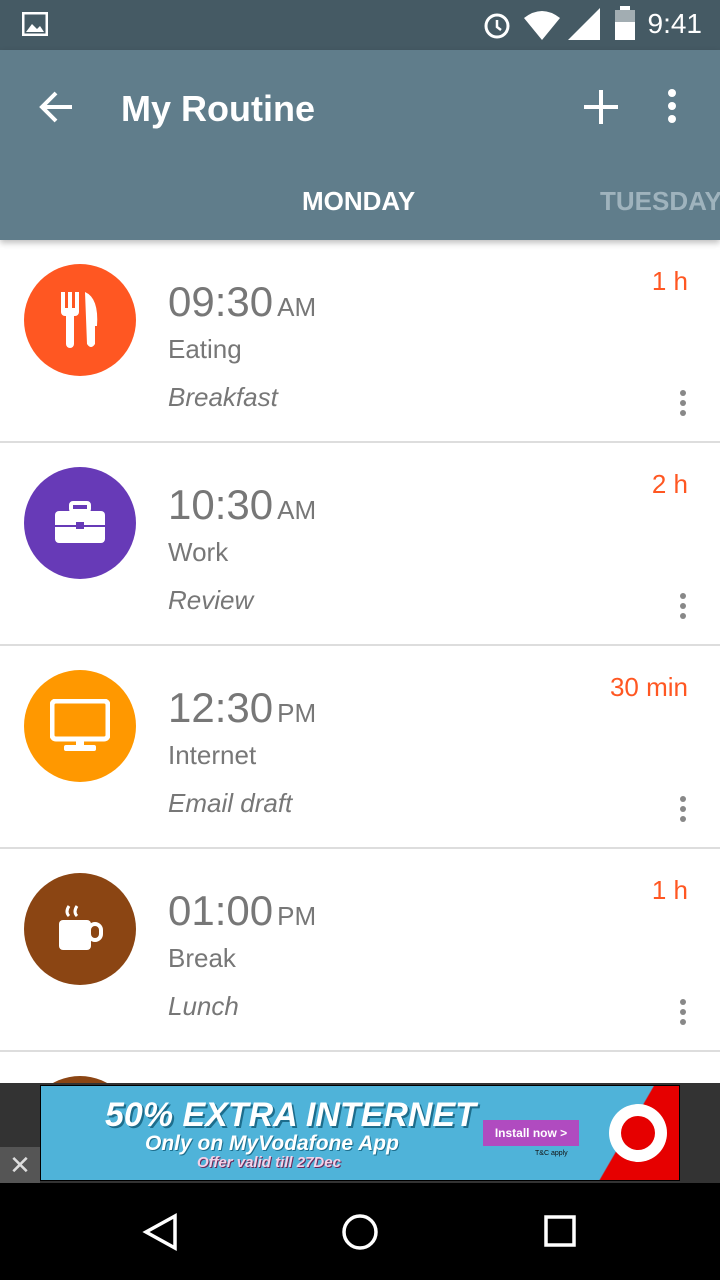 The width and height of the screenshot is (720, 1280). What do you see at coordinates (242, 301) in the screenshot?
I see `routine-time: 09:30 AM` at bounding box center [242, 301].